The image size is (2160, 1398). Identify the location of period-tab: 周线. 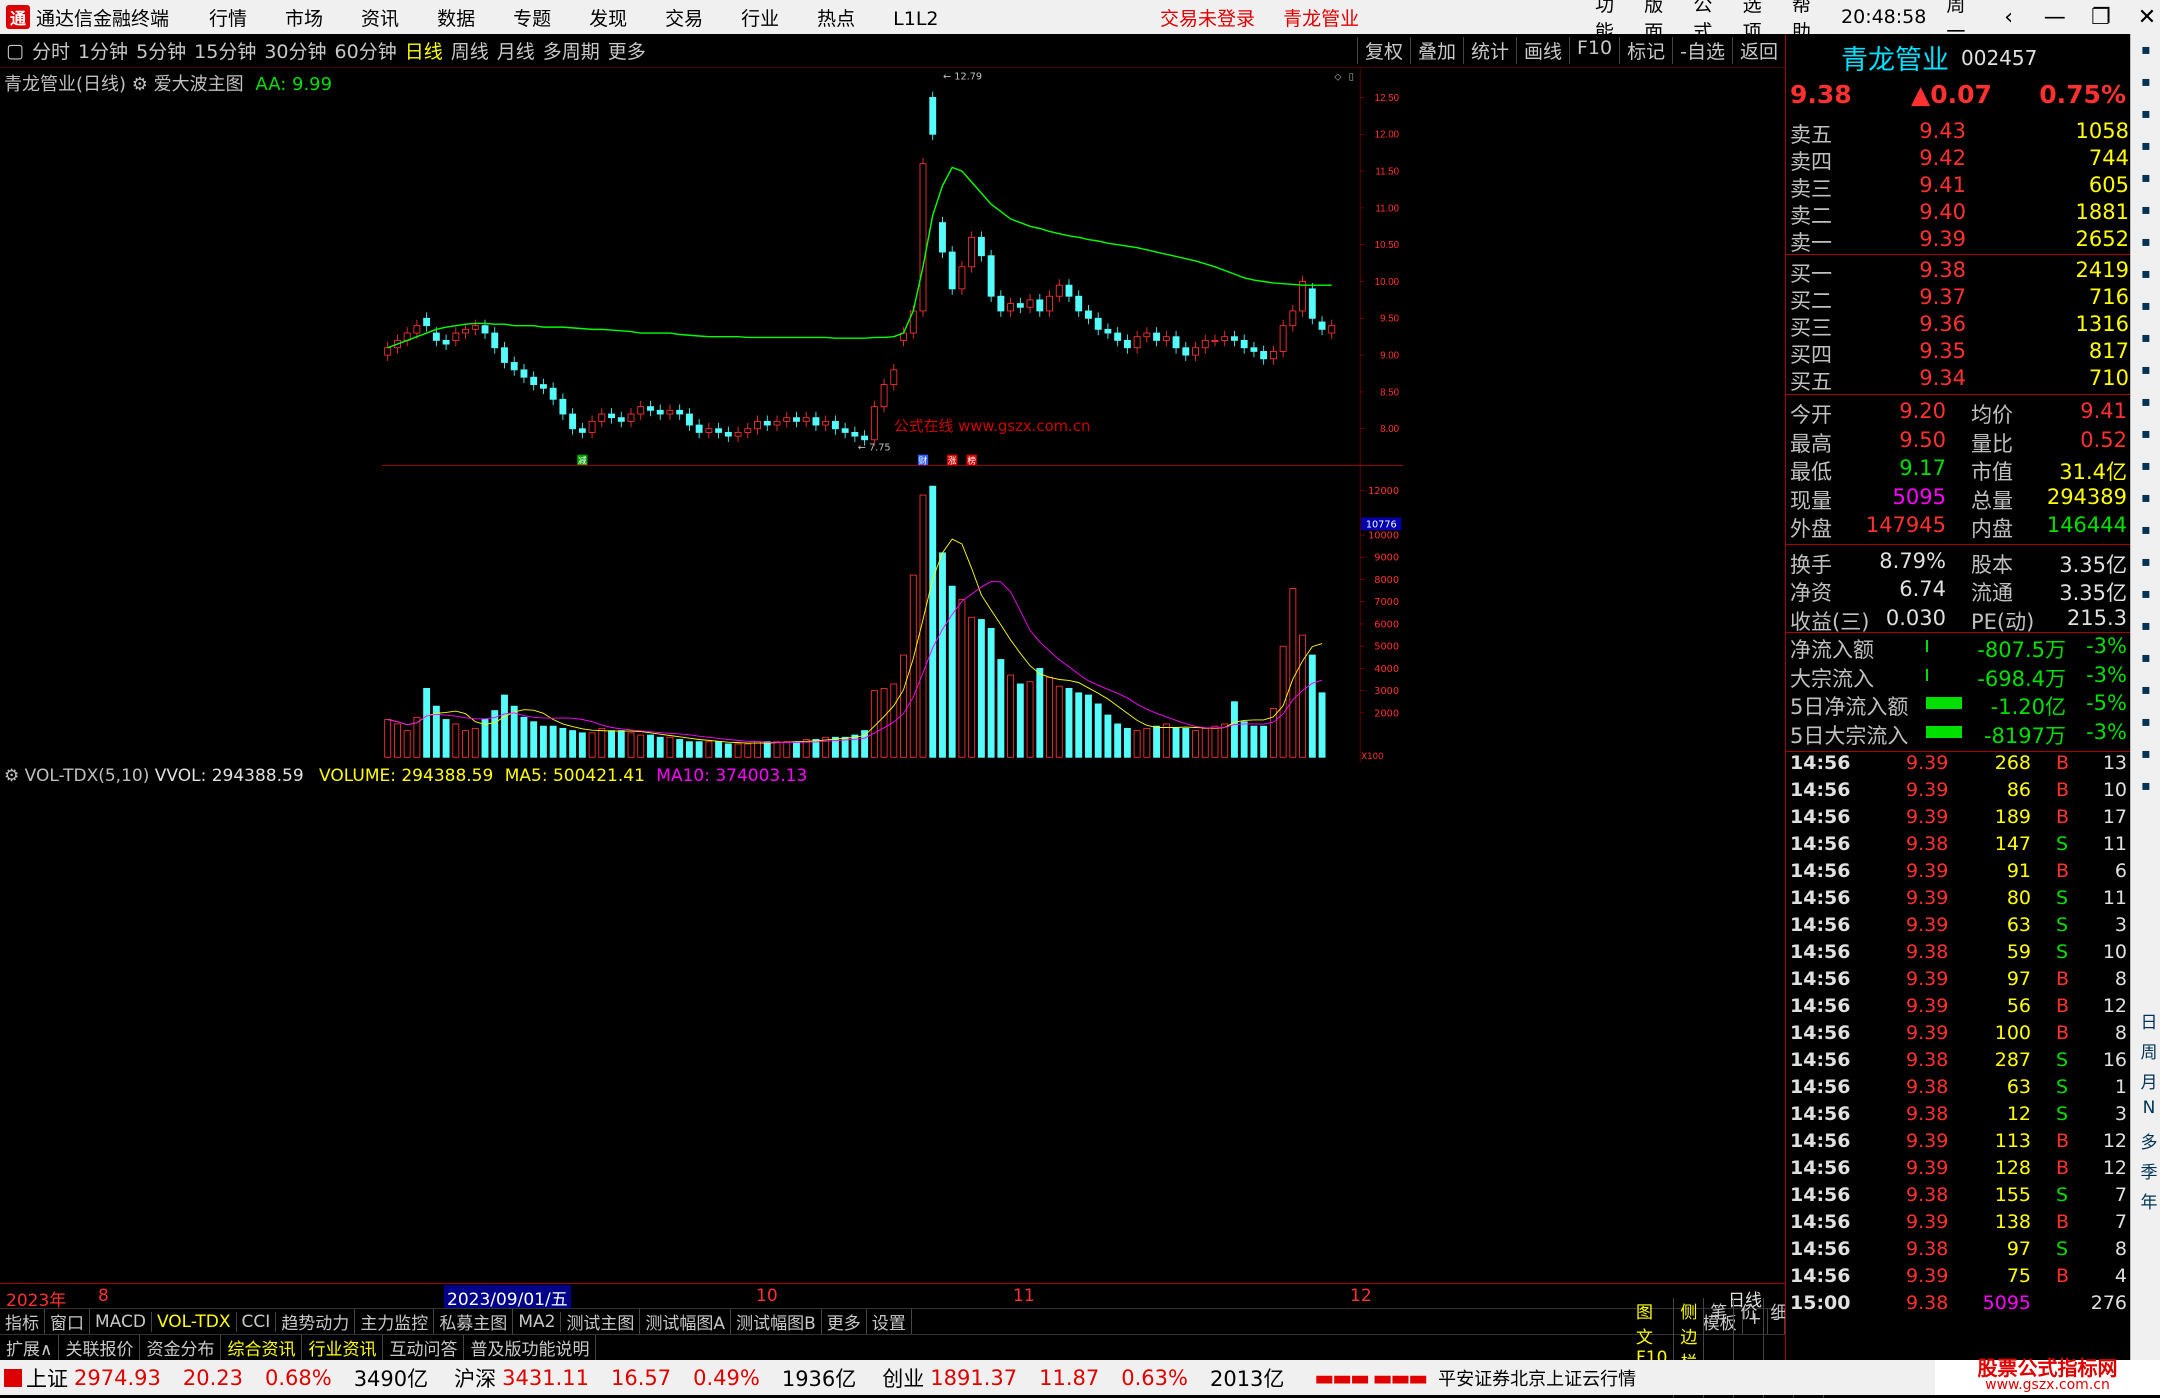
(470, 50).